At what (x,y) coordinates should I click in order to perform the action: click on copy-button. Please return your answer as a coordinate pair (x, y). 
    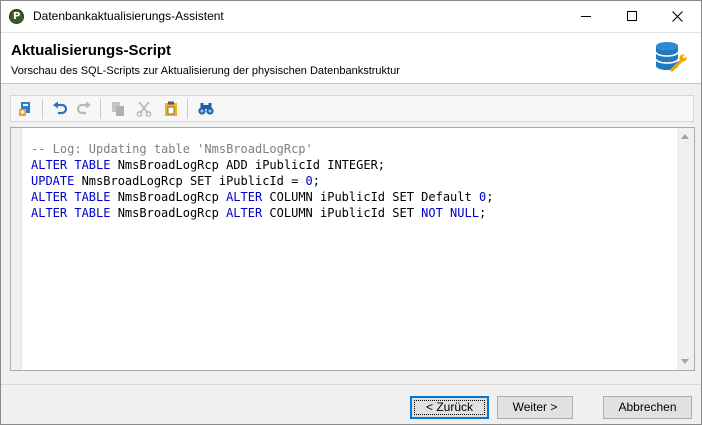
    Looking at the image, I should click on (118, 109).